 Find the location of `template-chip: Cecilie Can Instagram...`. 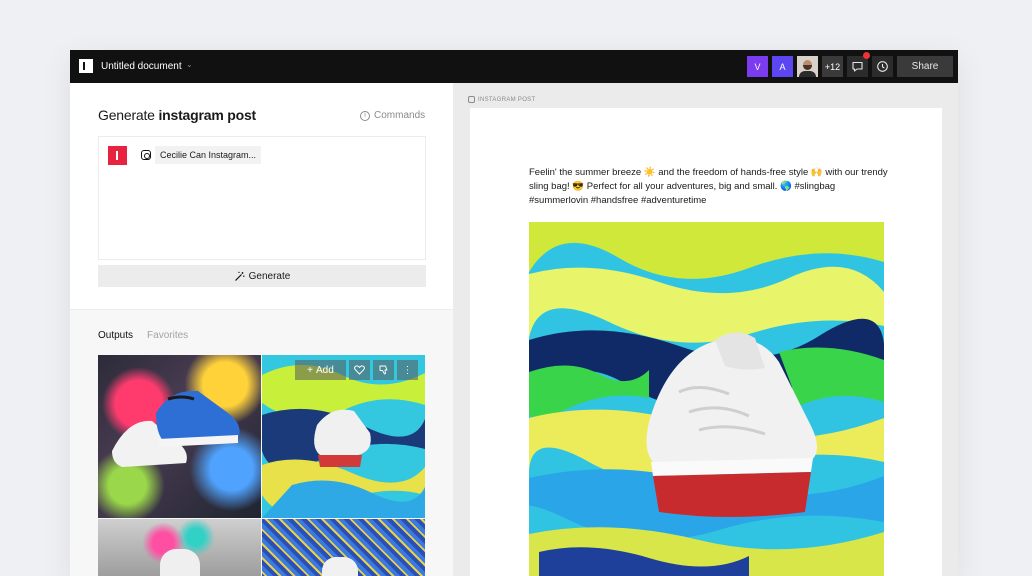

template-chip: Cecilie Can Instagram... is located at coordinates (208, 155).